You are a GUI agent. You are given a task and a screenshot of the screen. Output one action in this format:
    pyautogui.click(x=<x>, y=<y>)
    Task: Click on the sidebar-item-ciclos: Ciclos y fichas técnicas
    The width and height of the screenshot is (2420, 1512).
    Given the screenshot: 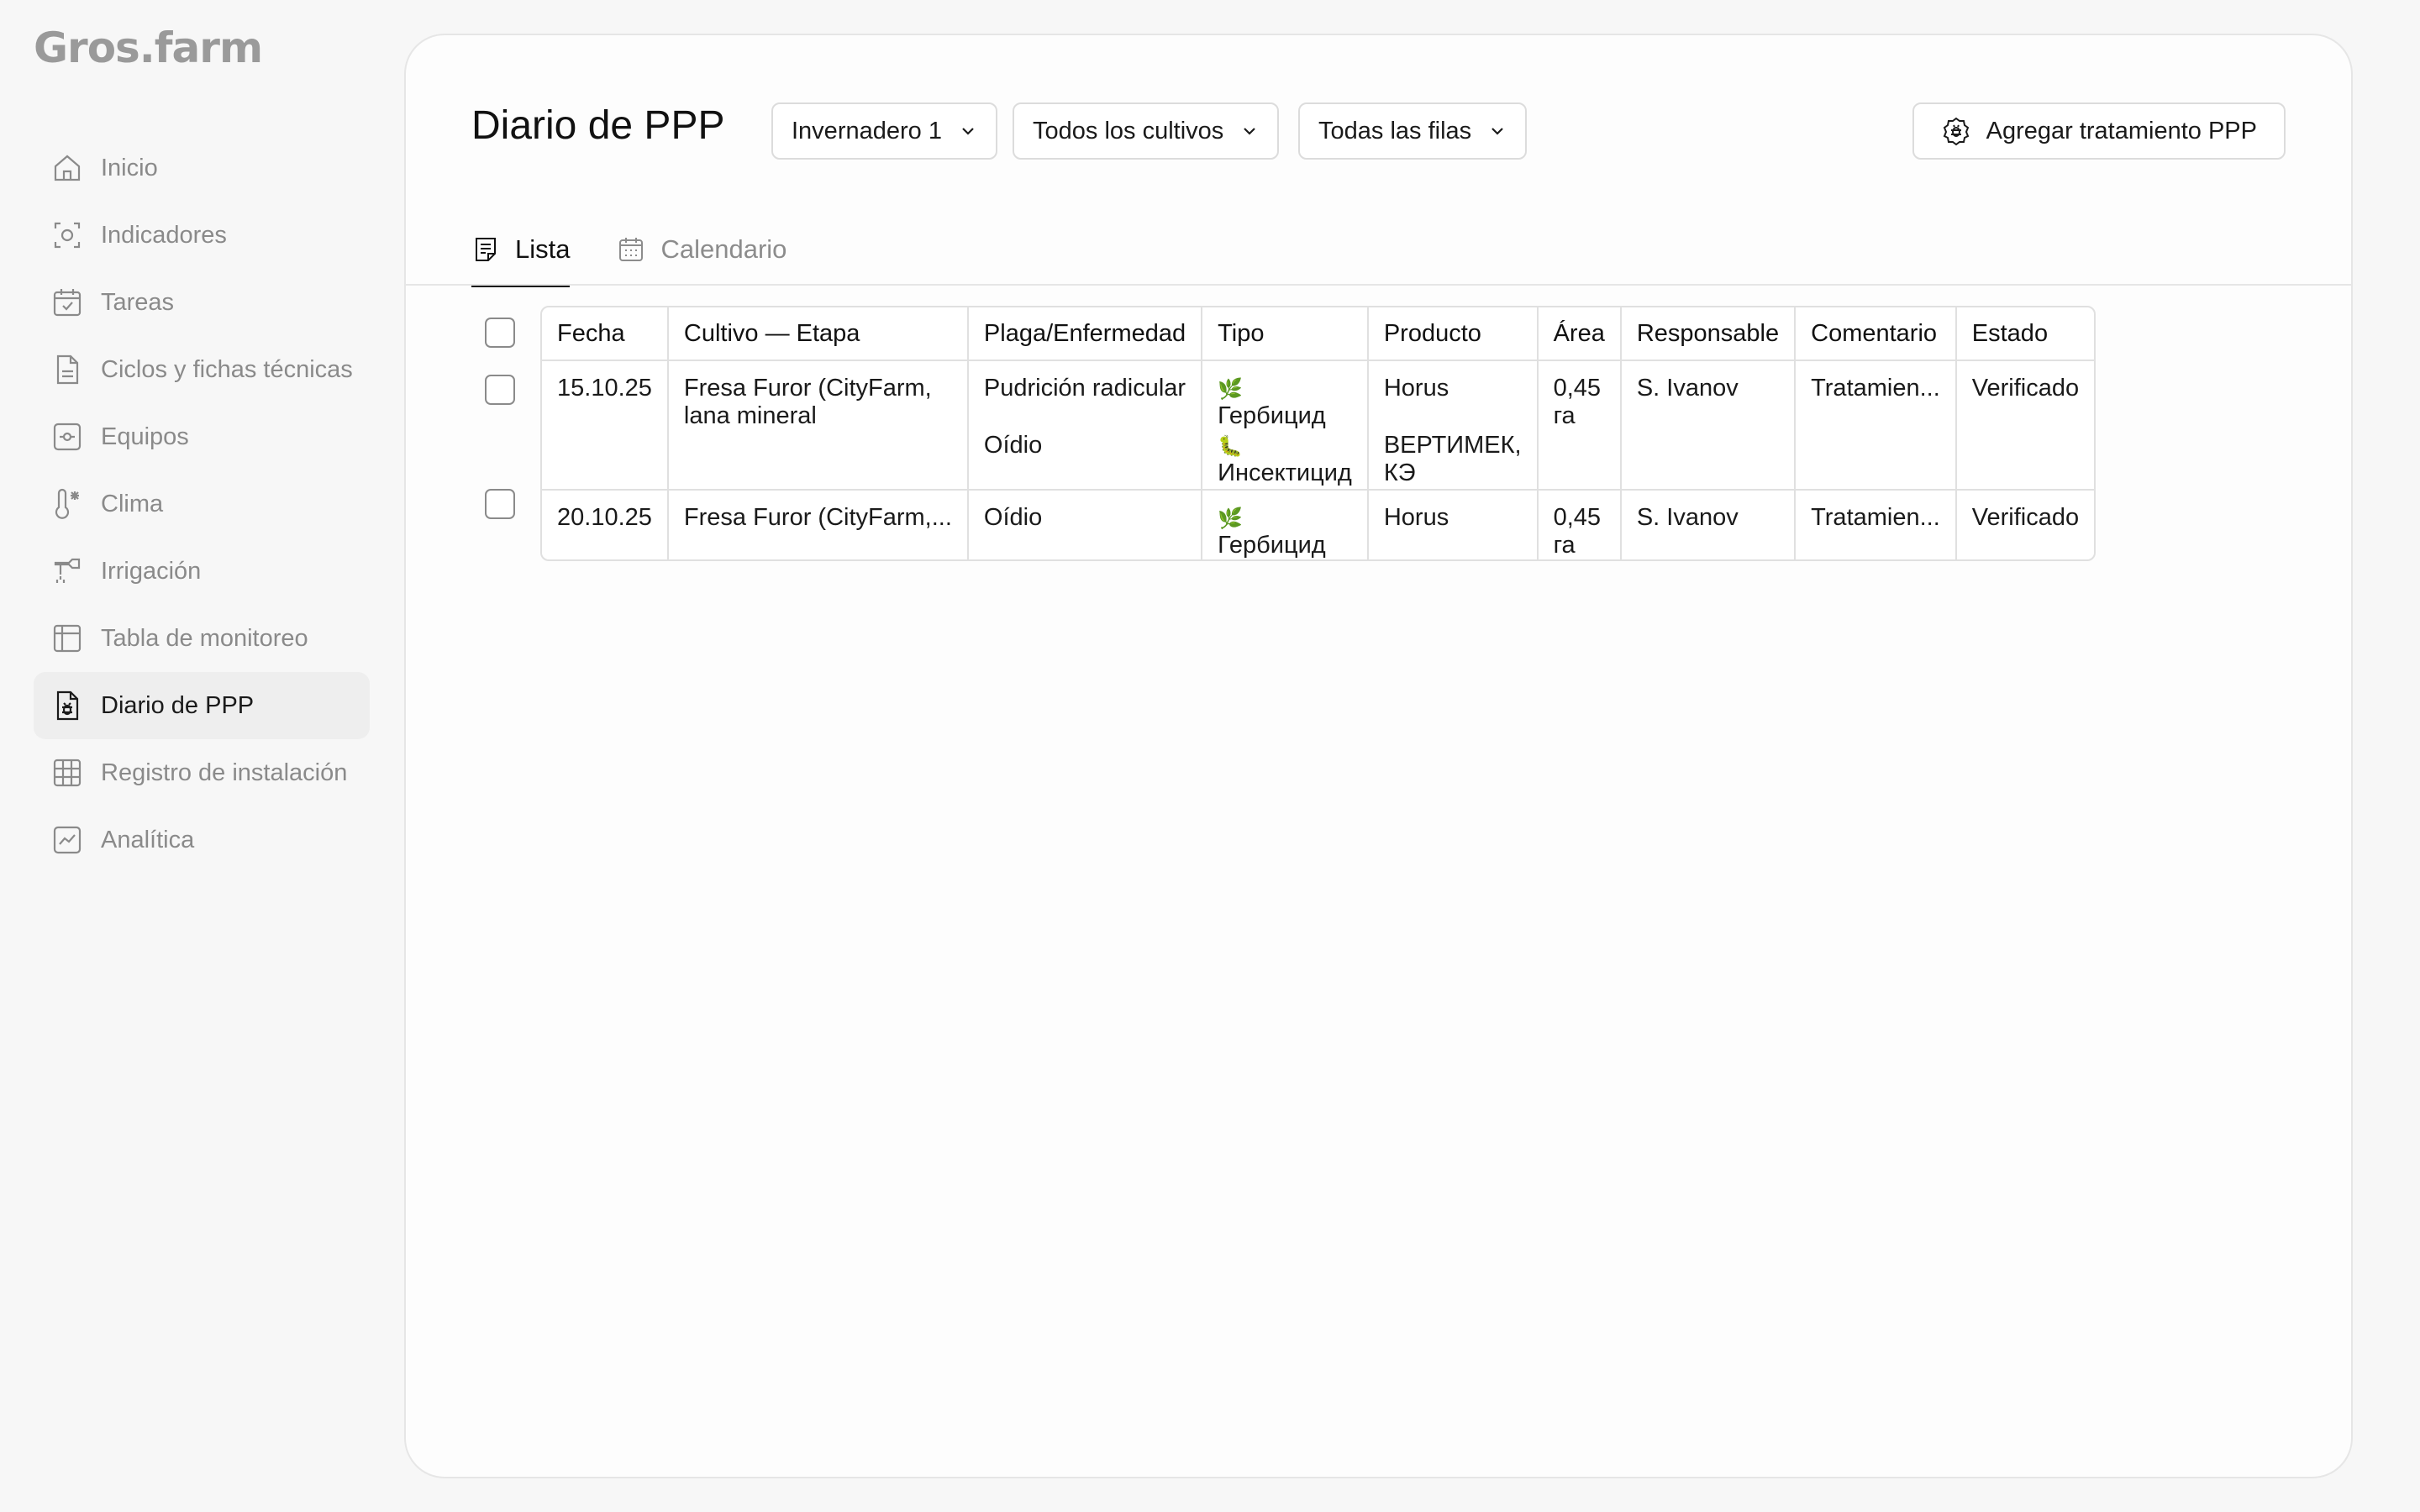 What is the action you would take?
    pyautogui.click(x=202, y=369)
    